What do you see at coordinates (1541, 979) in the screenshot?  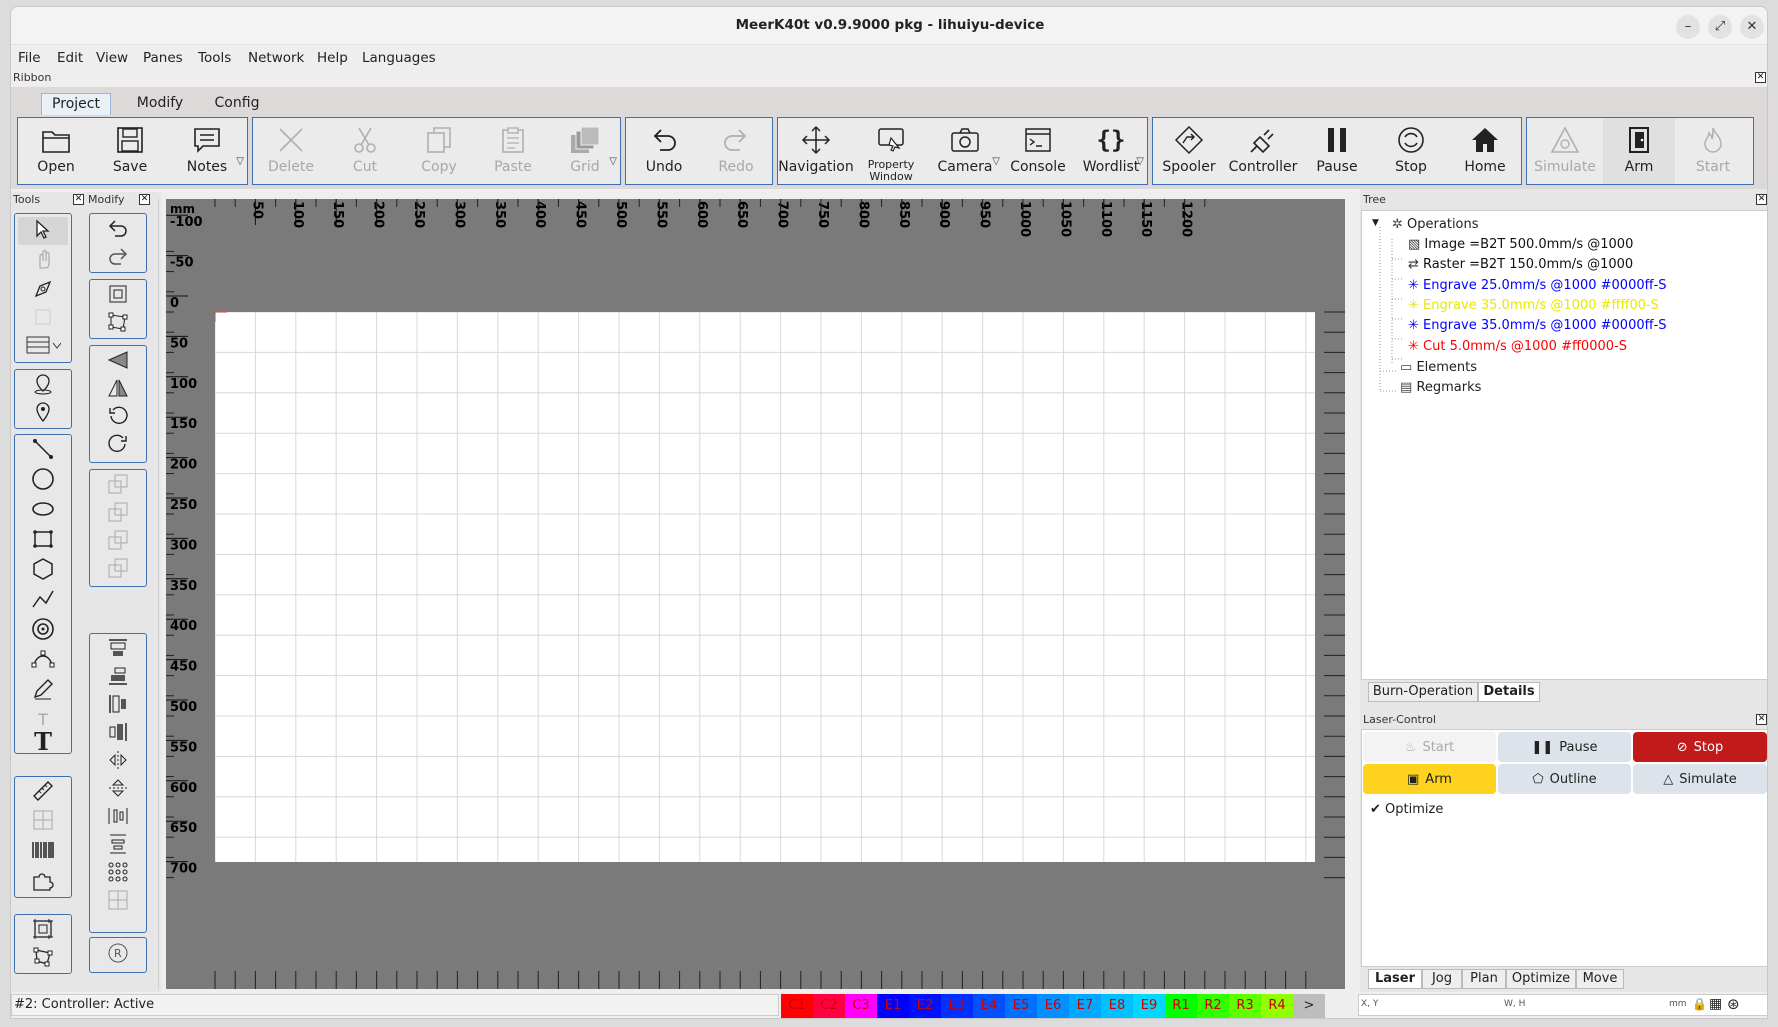 I see `tab-optimize: Optimize` at bounding box center [1541, 979].